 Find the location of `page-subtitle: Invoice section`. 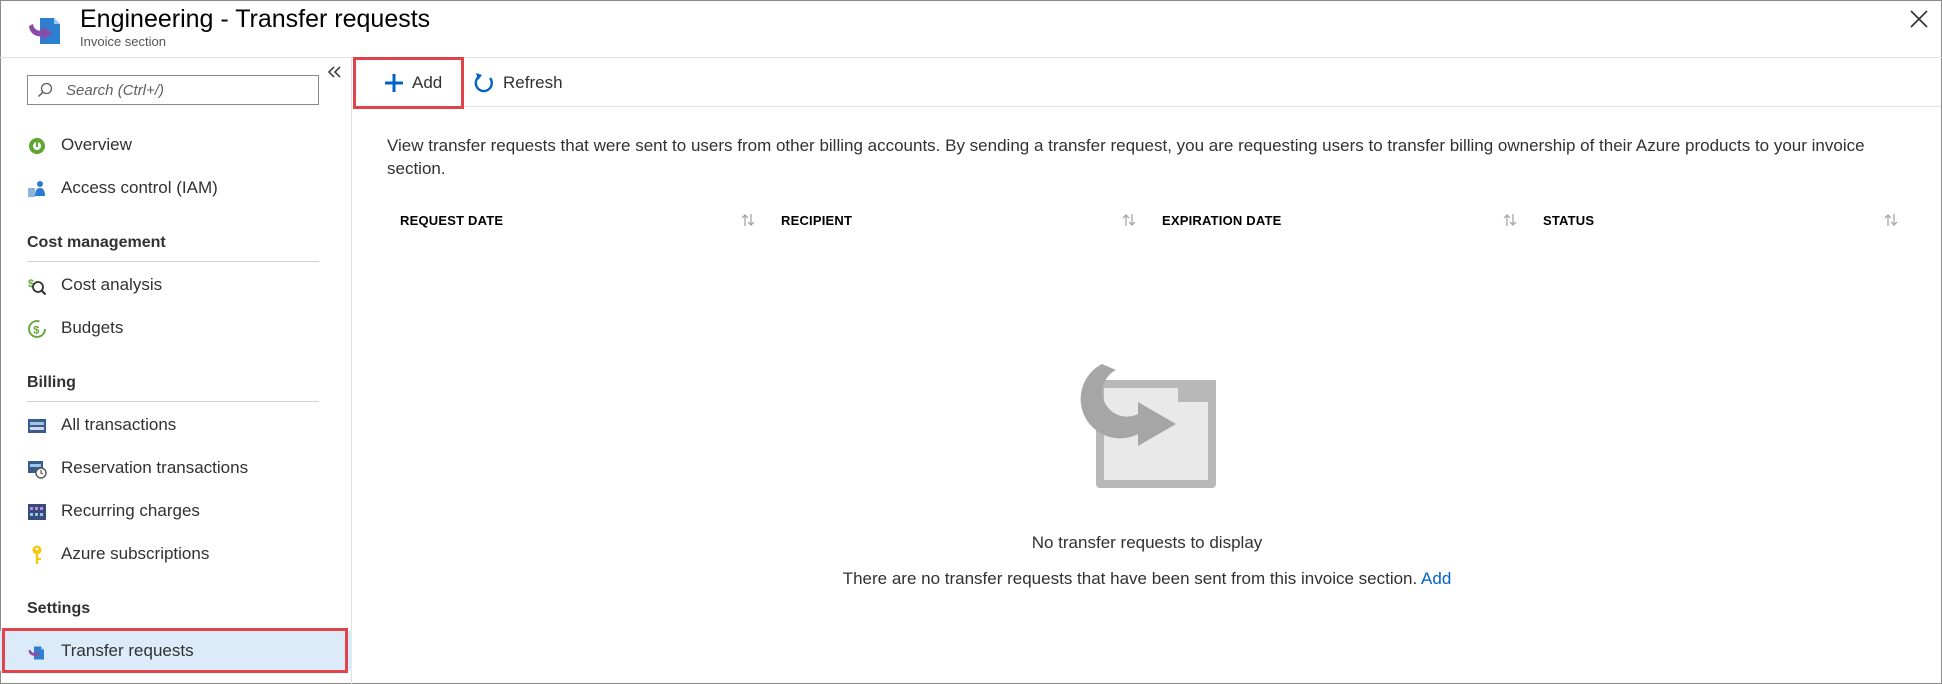

page-subtitle: Invoice section is located at coordinates (123, 41).